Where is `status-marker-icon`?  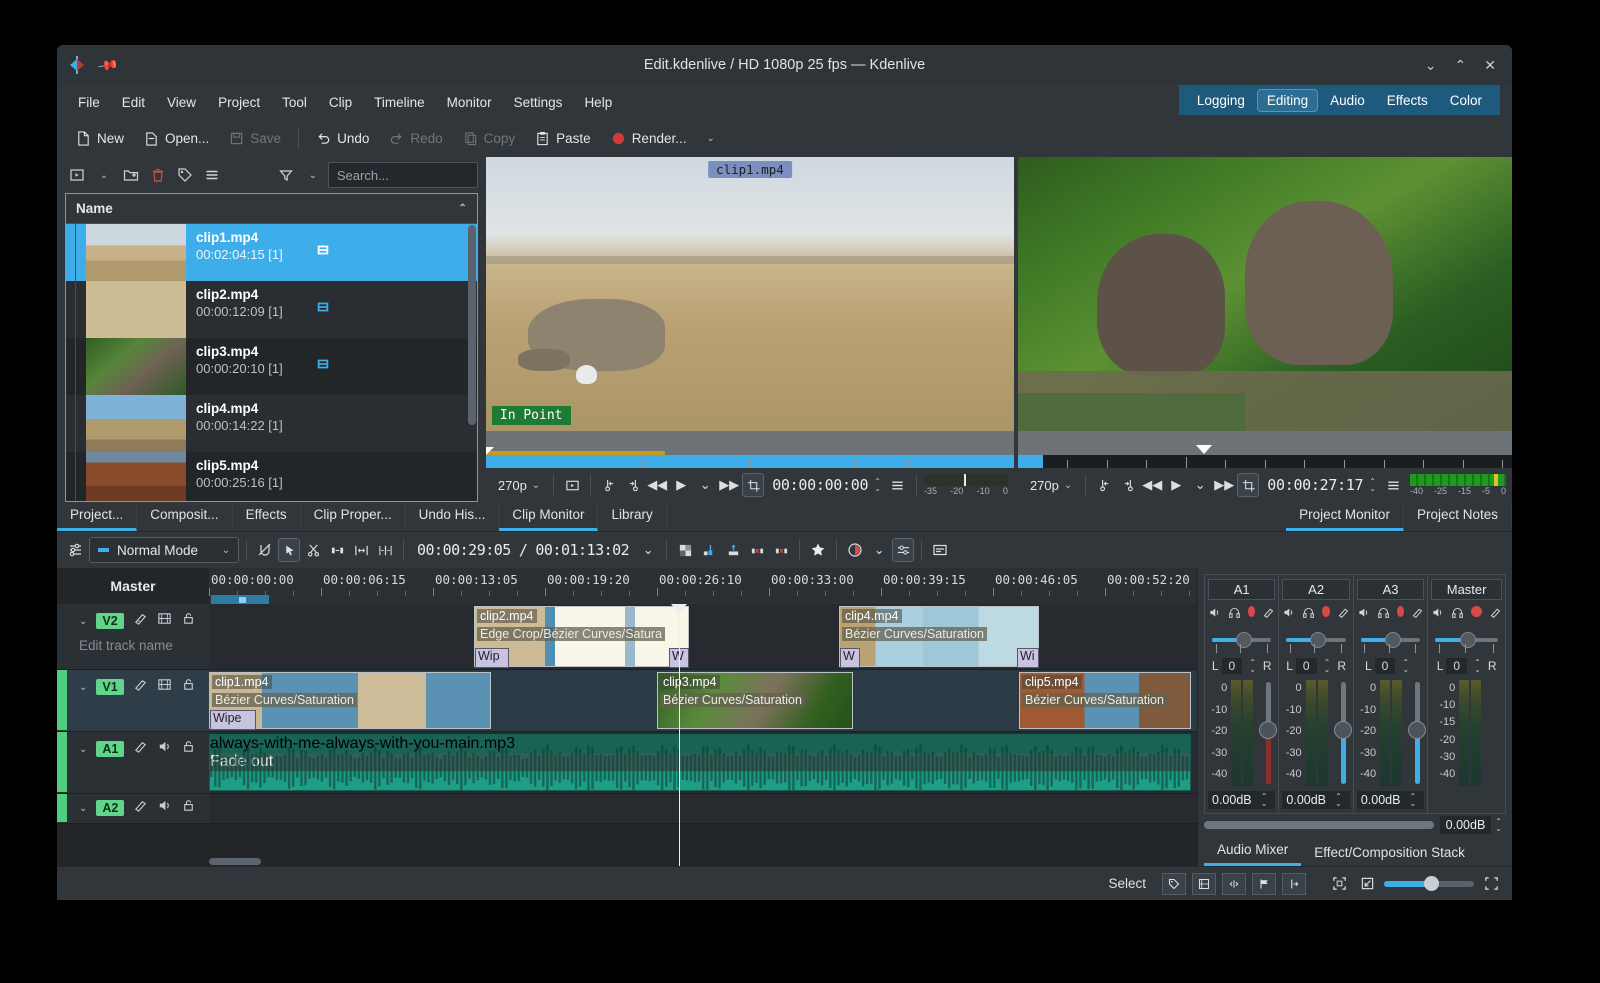 status-marker-icon is located at coordinates (1294, 883).